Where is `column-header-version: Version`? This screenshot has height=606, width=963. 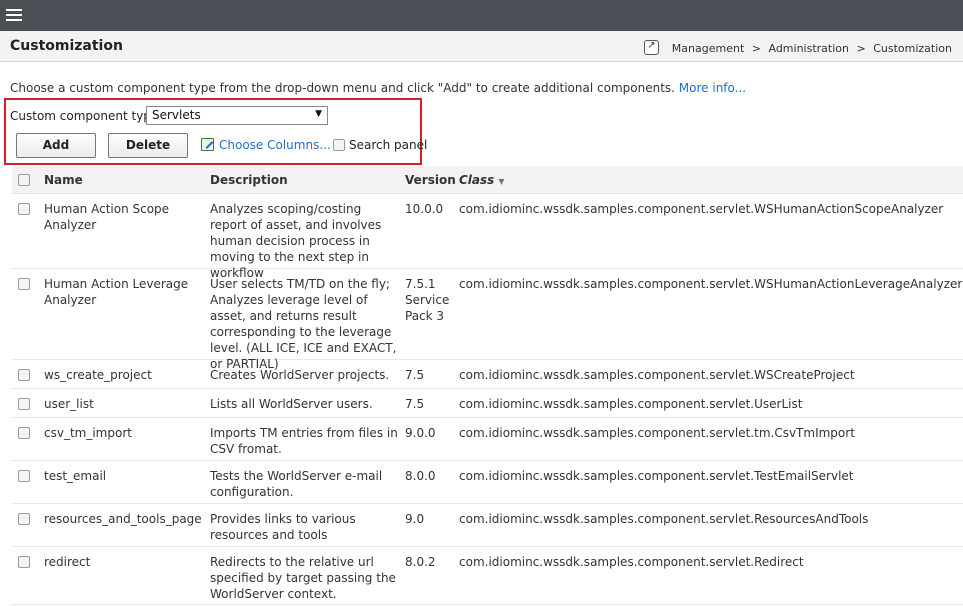 column-header-version: Version is located at coordinates (430, 180).